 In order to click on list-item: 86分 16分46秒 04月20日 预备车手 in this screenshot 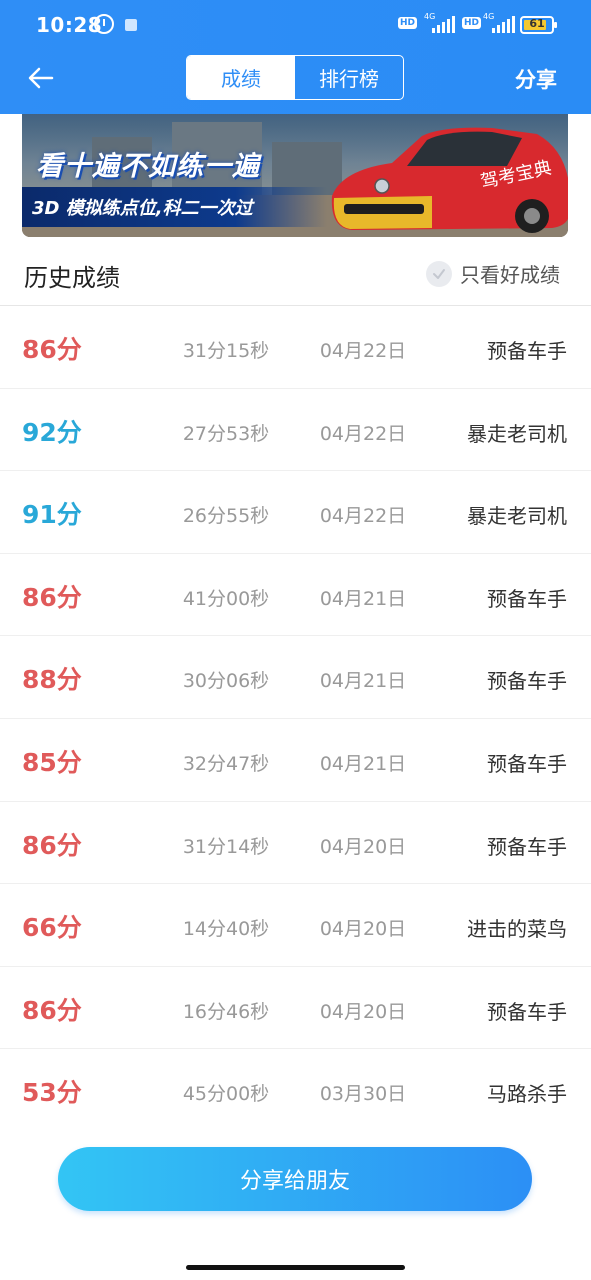, I will do `click(295, 1008)`.